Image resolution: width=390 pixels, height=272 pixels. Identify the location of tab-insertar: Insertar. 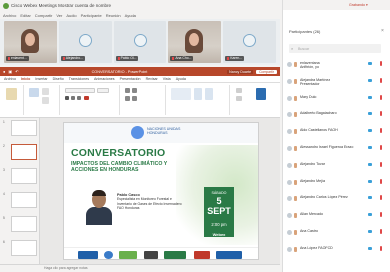
(41, 79).